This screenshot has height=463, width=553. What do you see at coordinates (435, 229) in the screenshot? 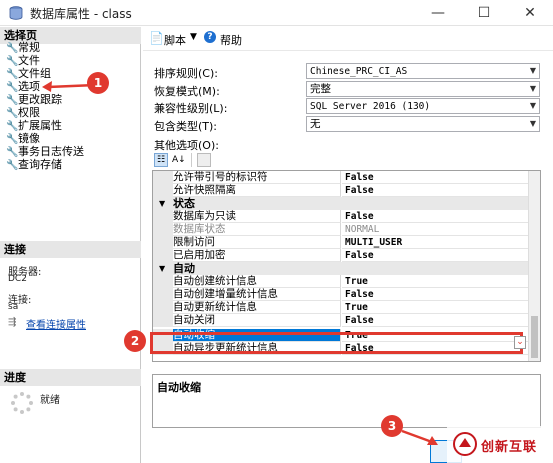
I see `grid-row-value: NORMAL` at bounding box center [435, 229].